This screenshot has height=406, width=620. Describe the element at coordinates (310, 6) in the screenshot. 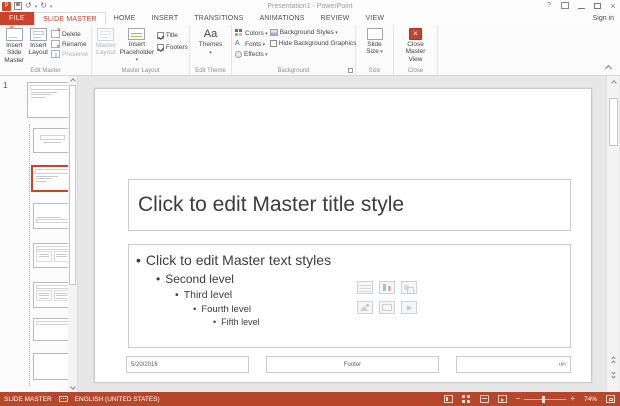

I see `titlebar: Presentation1 - PowerPoint` at that location.